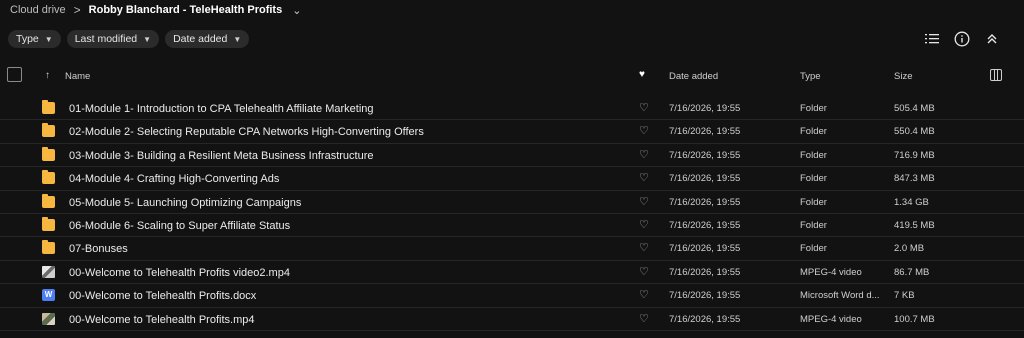  What do you see at coordinates (163, 296) in the screenshot?
I see `file-name: 00-Welcome to Telehealth Profits.docx` at bounding box center [163, 296].